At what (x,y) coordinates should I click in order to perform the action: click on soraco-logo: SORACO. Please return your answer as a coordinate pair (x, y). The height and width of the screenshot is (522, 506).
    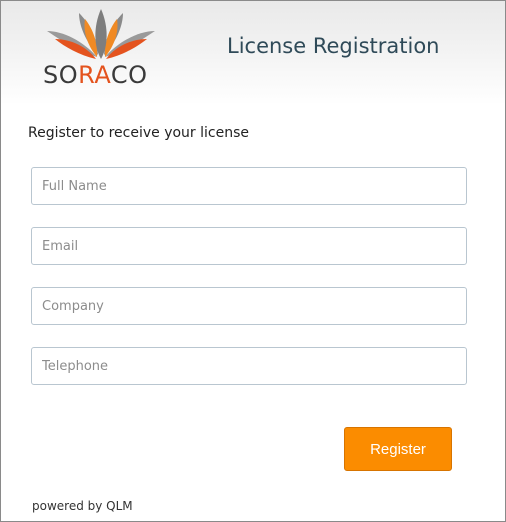
    Looking at the image, I should click on (104, 50).